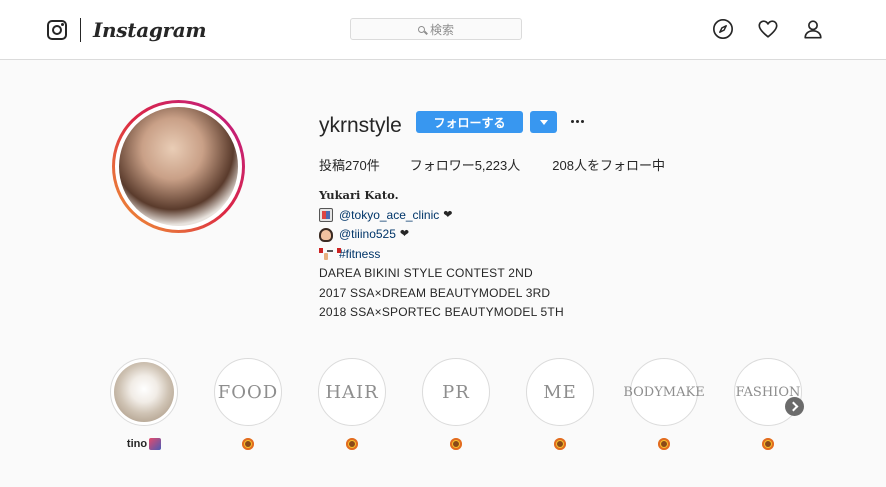 This screenshot has height=487, width=886. I want to click on highlight-item: tino, so click(144, 404).